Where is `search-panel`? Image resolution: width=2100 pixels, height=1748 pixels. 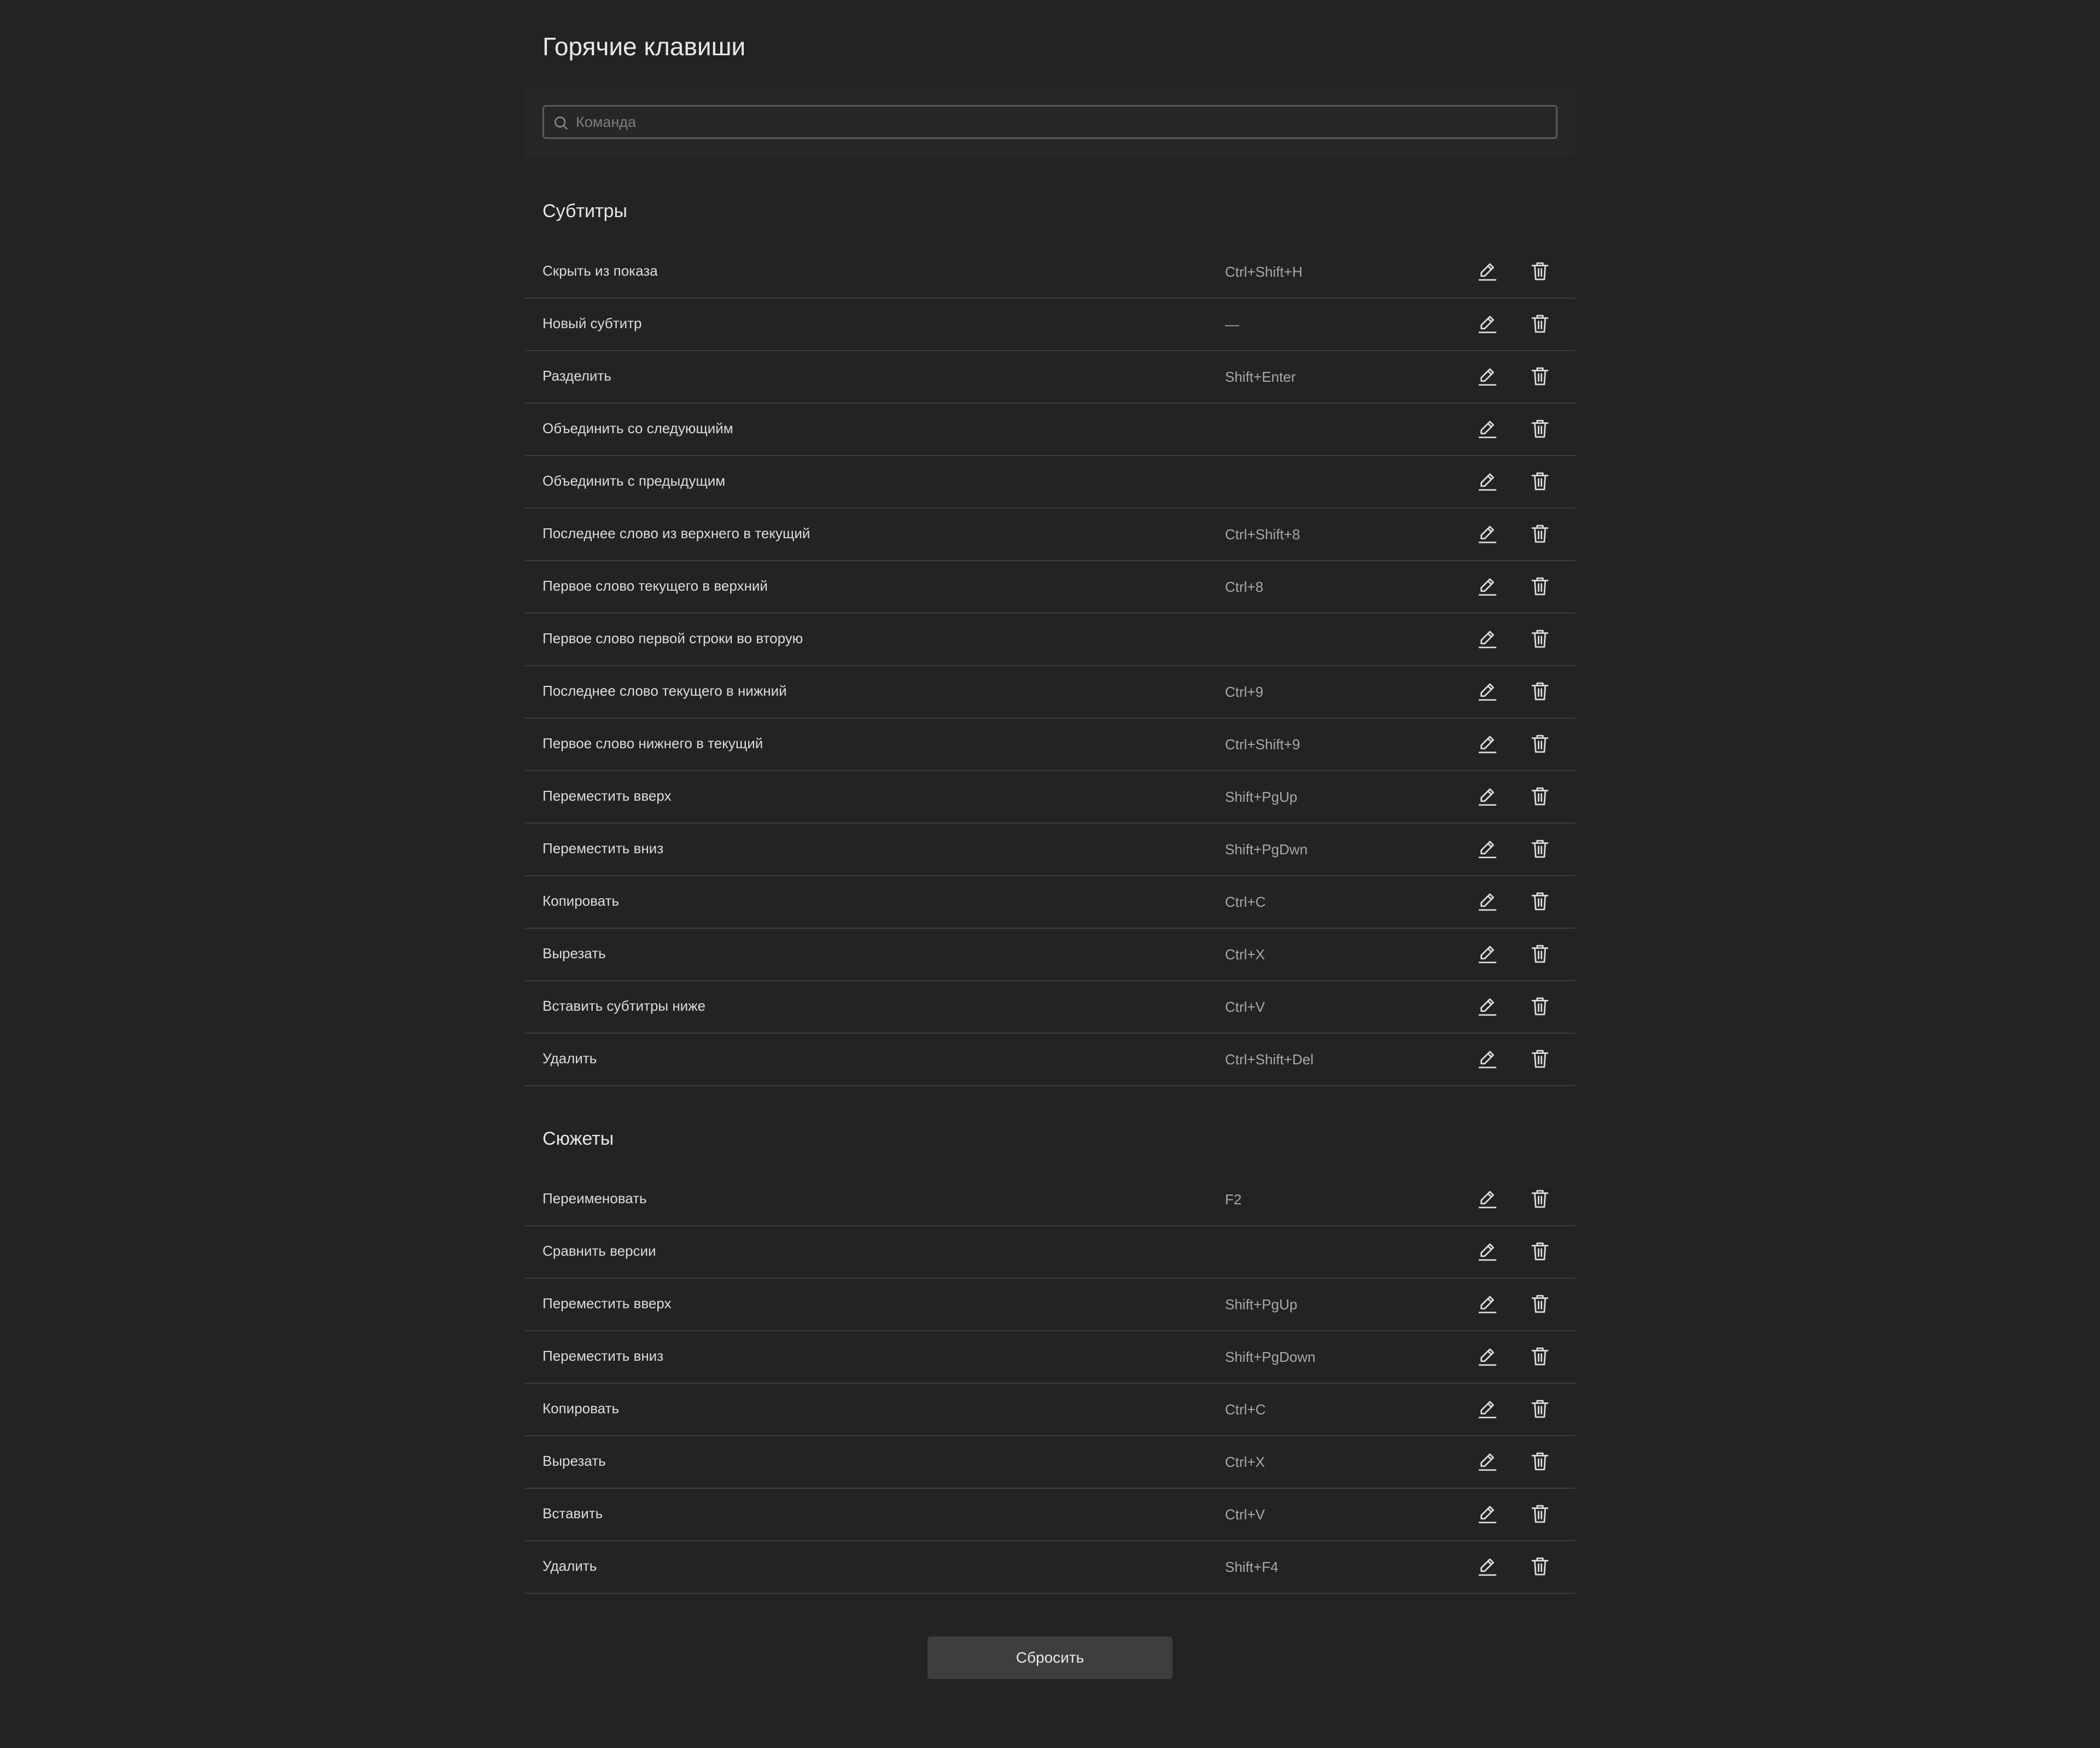 search-panel is located at coordinates (1050, 122).